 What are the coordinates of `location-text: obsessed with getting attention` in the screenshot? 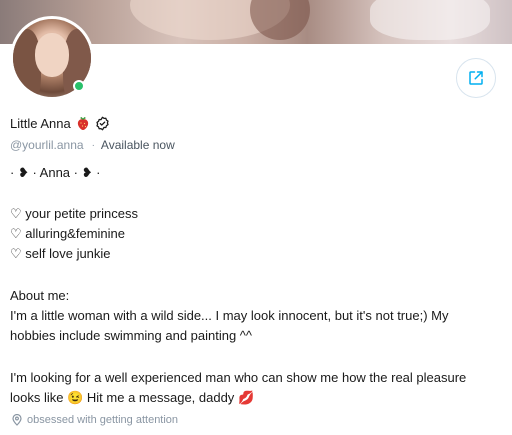 It's located at (103, 420).